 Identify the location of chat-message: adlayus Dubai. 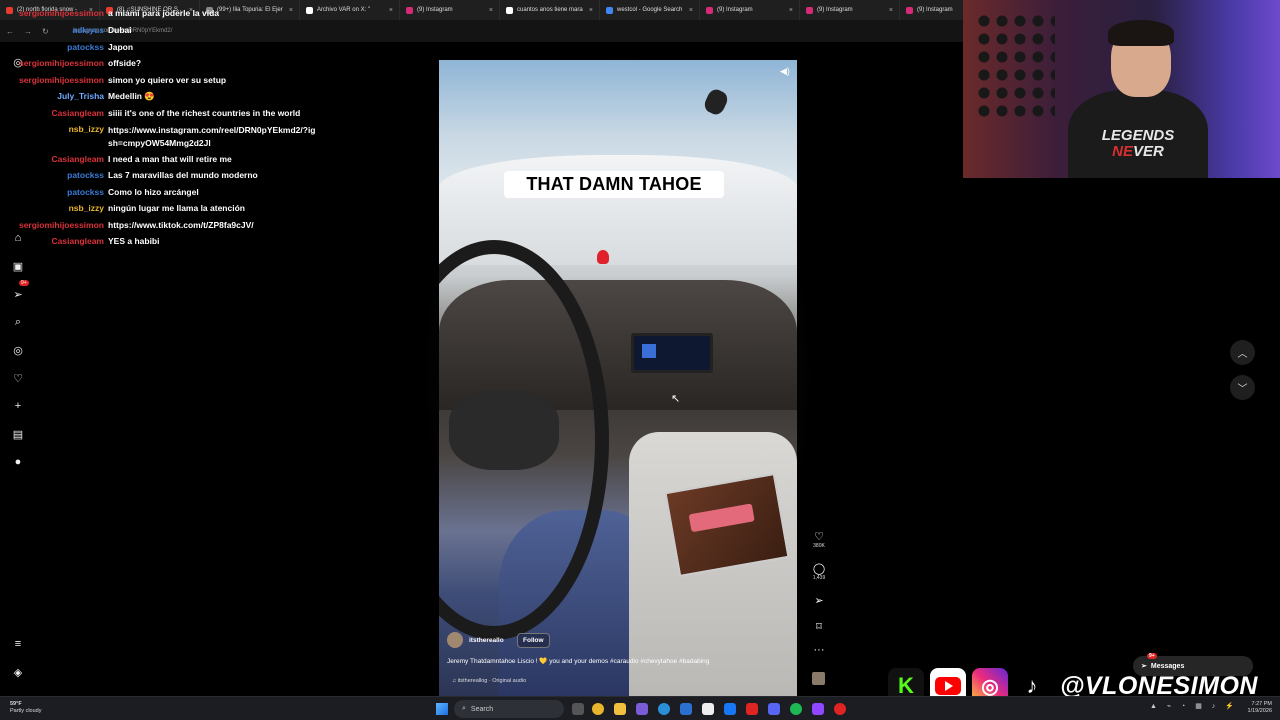
(69, 30).